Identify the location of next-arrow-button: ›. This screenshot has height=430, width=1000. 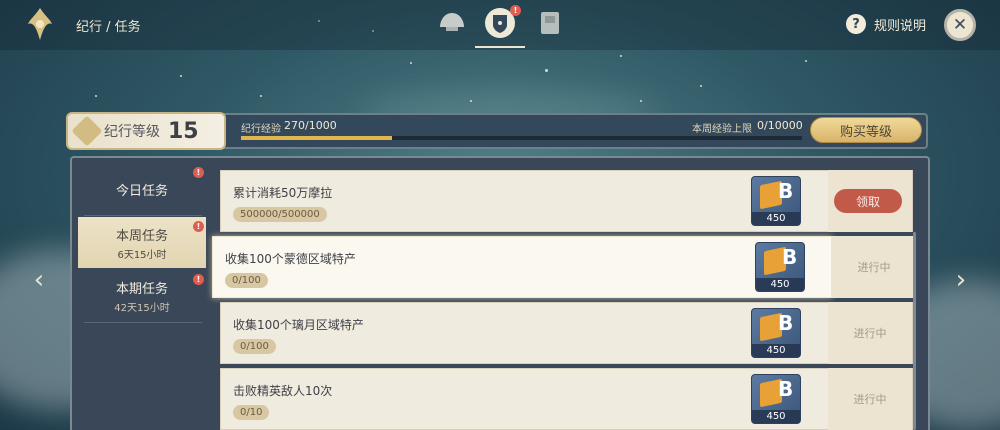
(961, 280).